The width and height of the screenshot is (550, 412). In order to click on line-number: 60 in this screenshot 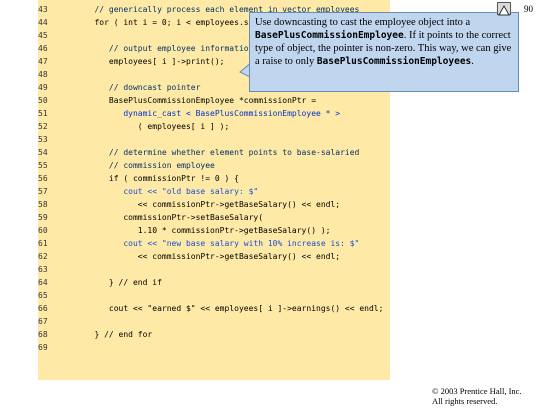, I will do `click(43, 230)`.